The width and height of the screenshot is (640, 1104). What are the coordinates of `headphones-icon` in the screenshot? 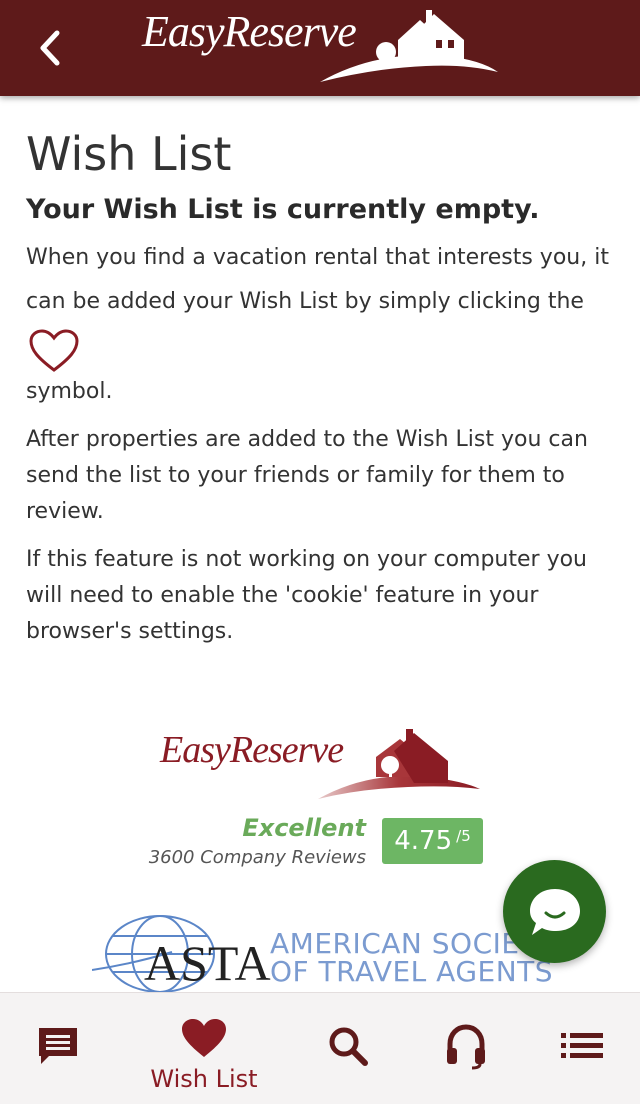 It's located at (466, 1047).